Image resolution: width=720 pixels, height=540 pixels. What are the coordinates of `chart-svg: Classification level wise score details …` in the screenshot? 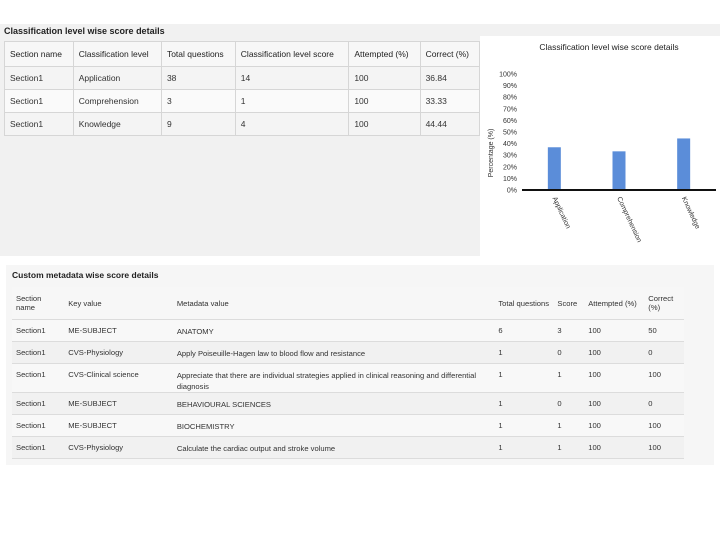 It's located at (602, 143).